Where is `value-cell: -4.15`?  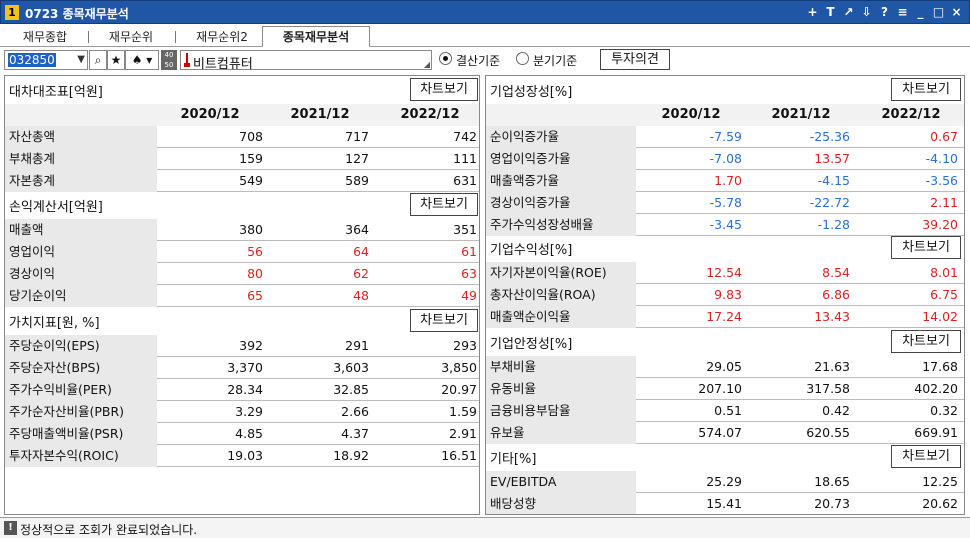
value-cell: -4.15 is located at coordinates (833, 180).